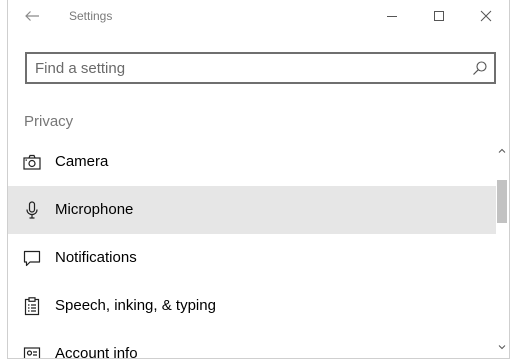 The image size is (516, 360). I want to click on list-item-camera: Camera, so click(252, 162).